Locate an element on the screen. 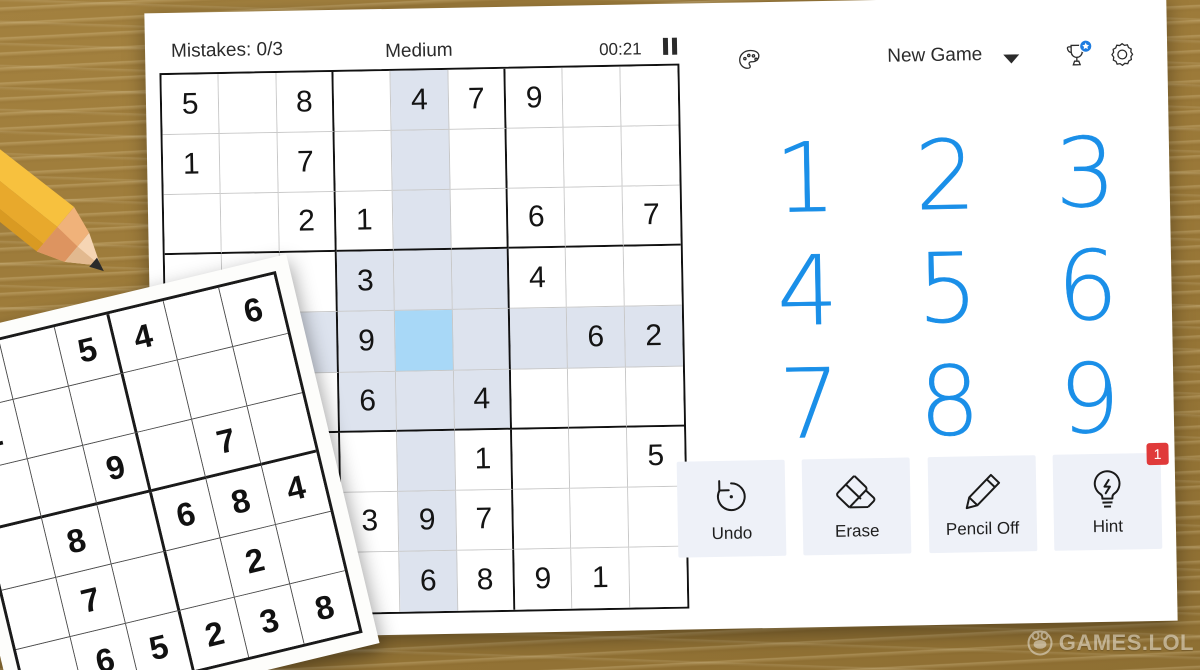 This screenshot has height=670, width=1200. trophy-icon is located at coordinates (1078, 55).